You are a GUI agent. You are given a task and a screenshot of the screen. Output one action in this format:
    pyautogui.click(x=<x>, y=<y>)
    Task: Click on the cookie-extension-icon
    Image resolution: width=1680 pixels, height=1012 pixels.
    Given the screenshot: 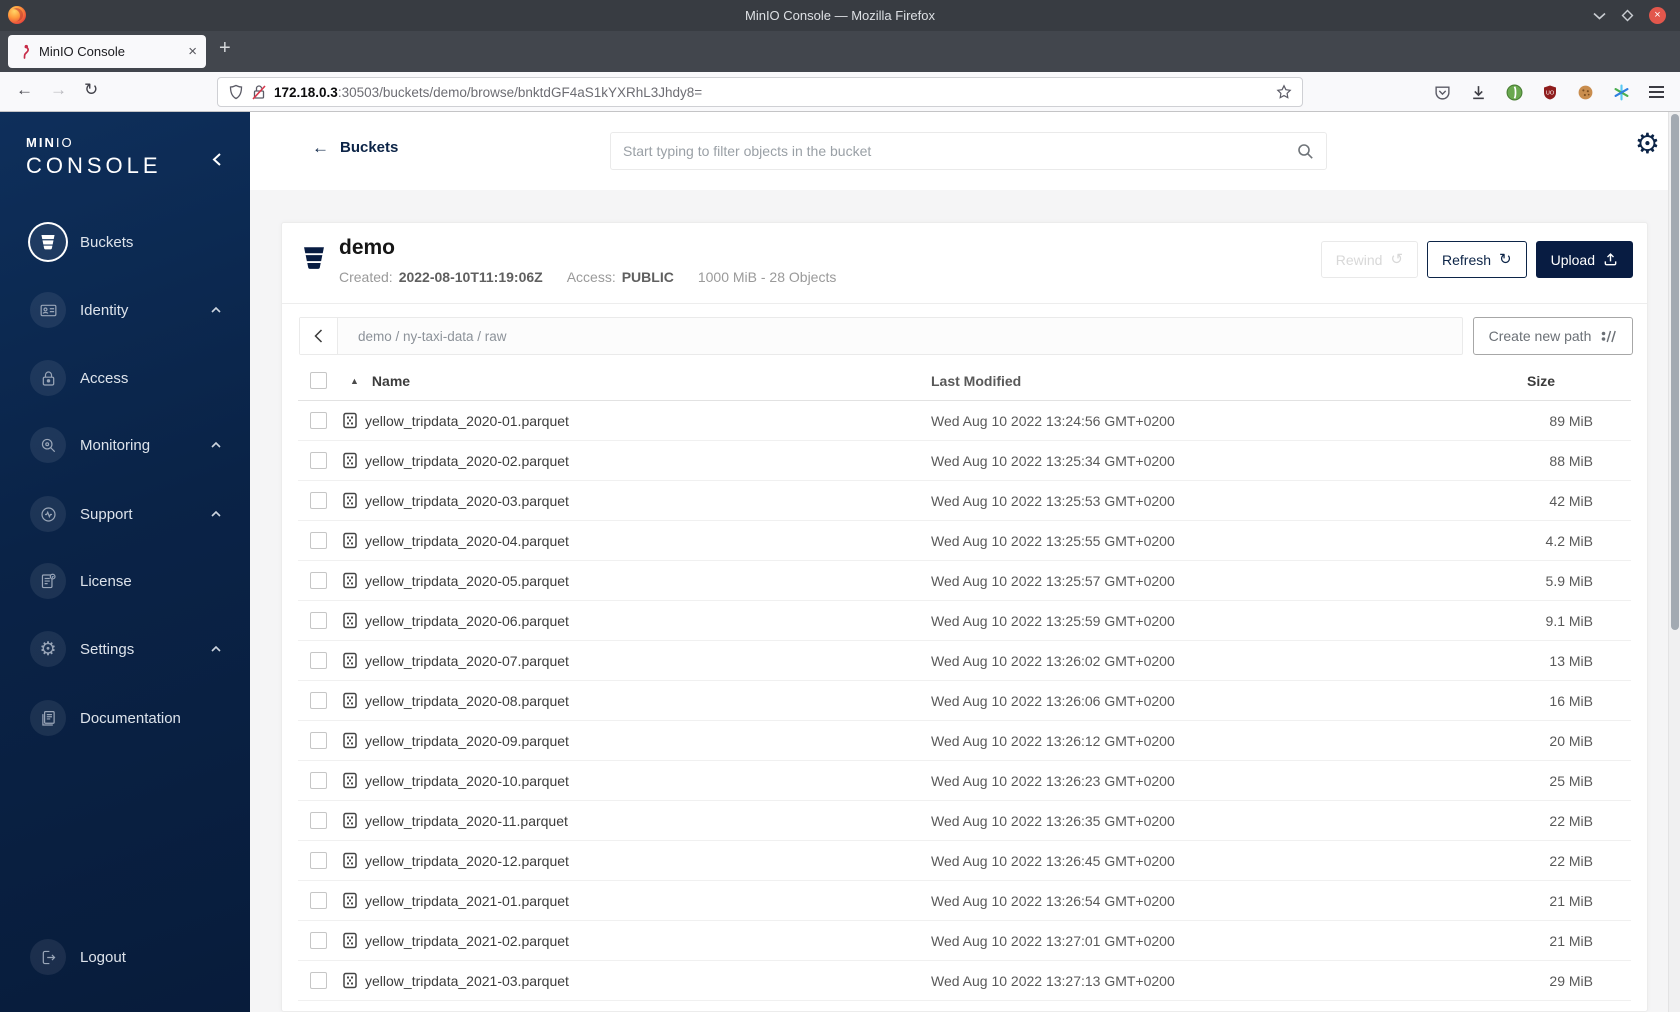 What is the action you would take?
    pyautogui.click(x=1585, y=92)
    